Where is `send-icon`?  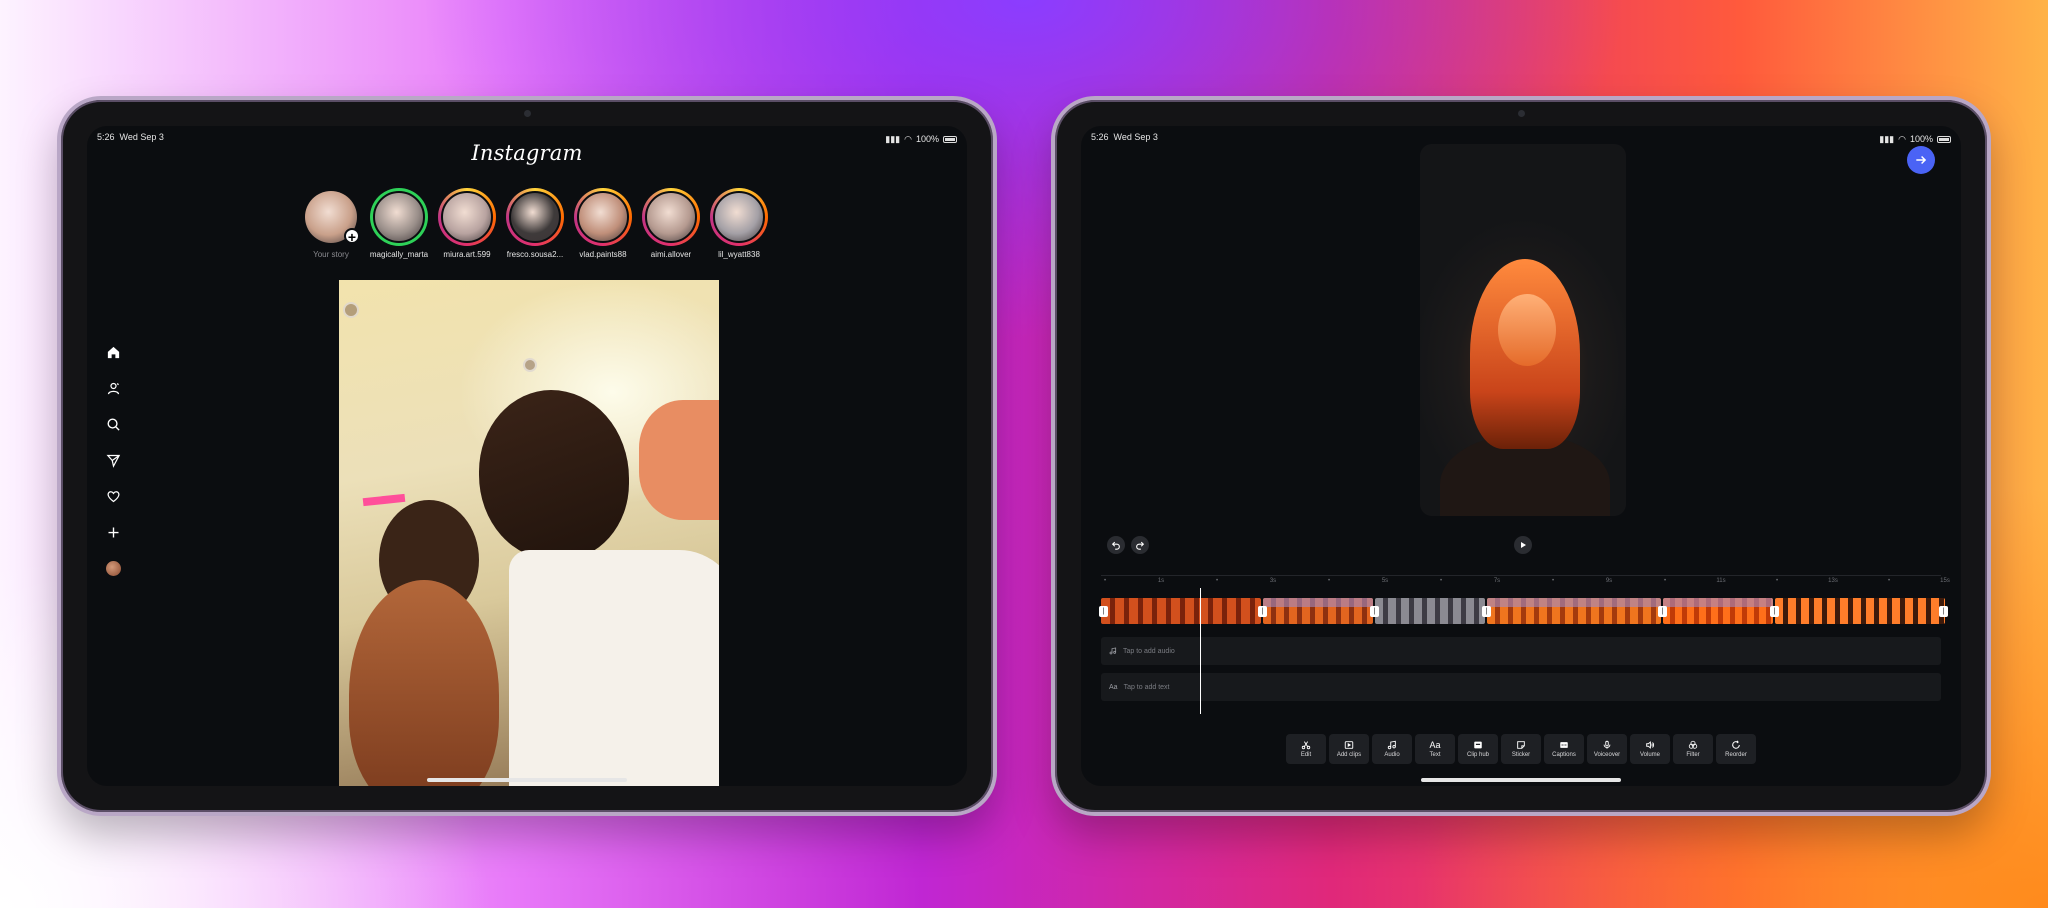
send-icon is located at coordinates (113, 460).